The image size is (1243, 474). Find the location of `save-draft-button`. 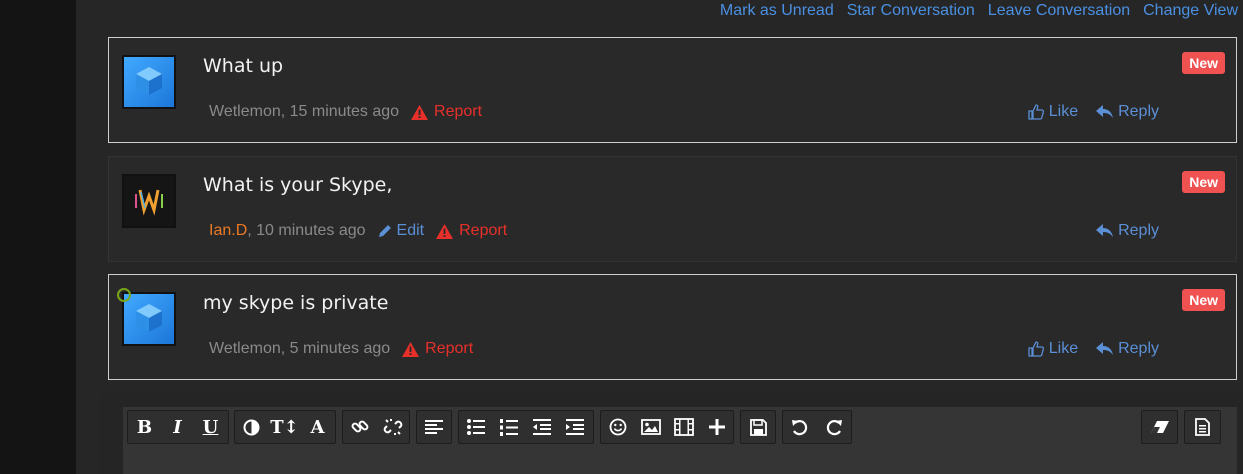

save-draft-button is located at coordinates (758, 427).